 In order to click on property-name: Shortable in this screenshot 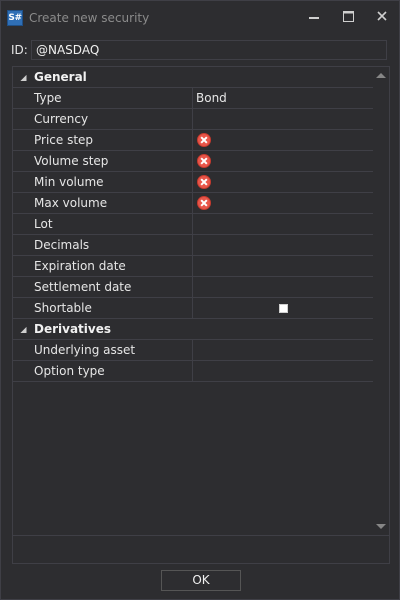, I will do `click(113, 308)`.